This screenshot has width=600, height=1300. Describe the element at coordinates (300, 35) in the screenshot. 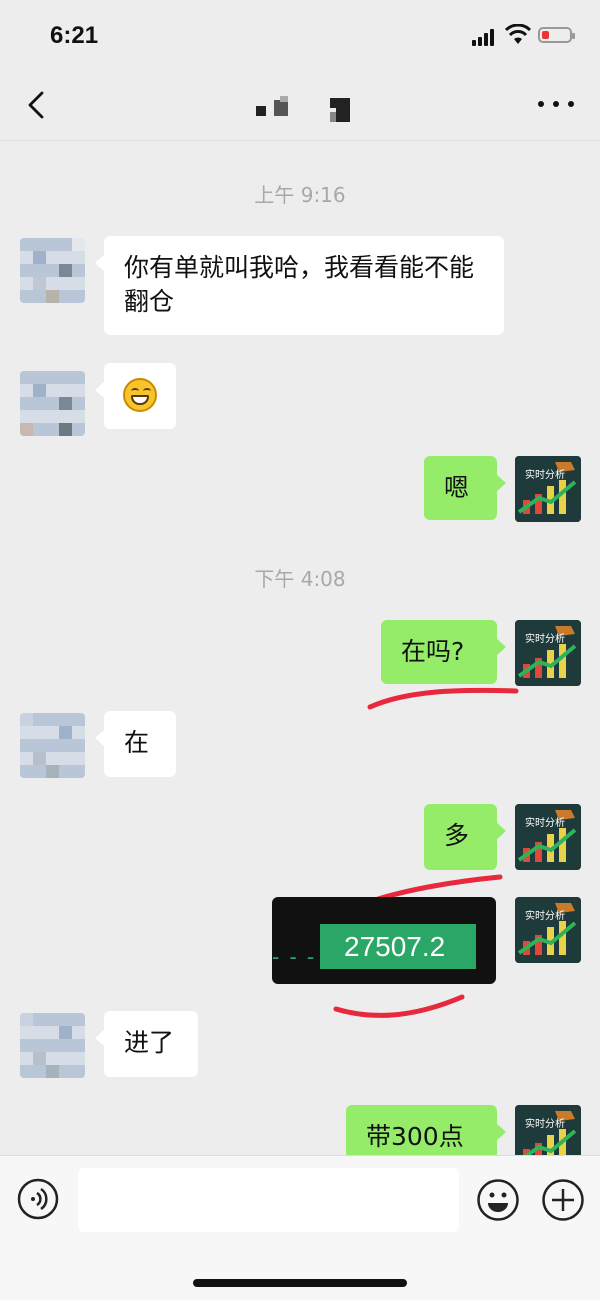

I see `status-bar: 6:21` at that location.